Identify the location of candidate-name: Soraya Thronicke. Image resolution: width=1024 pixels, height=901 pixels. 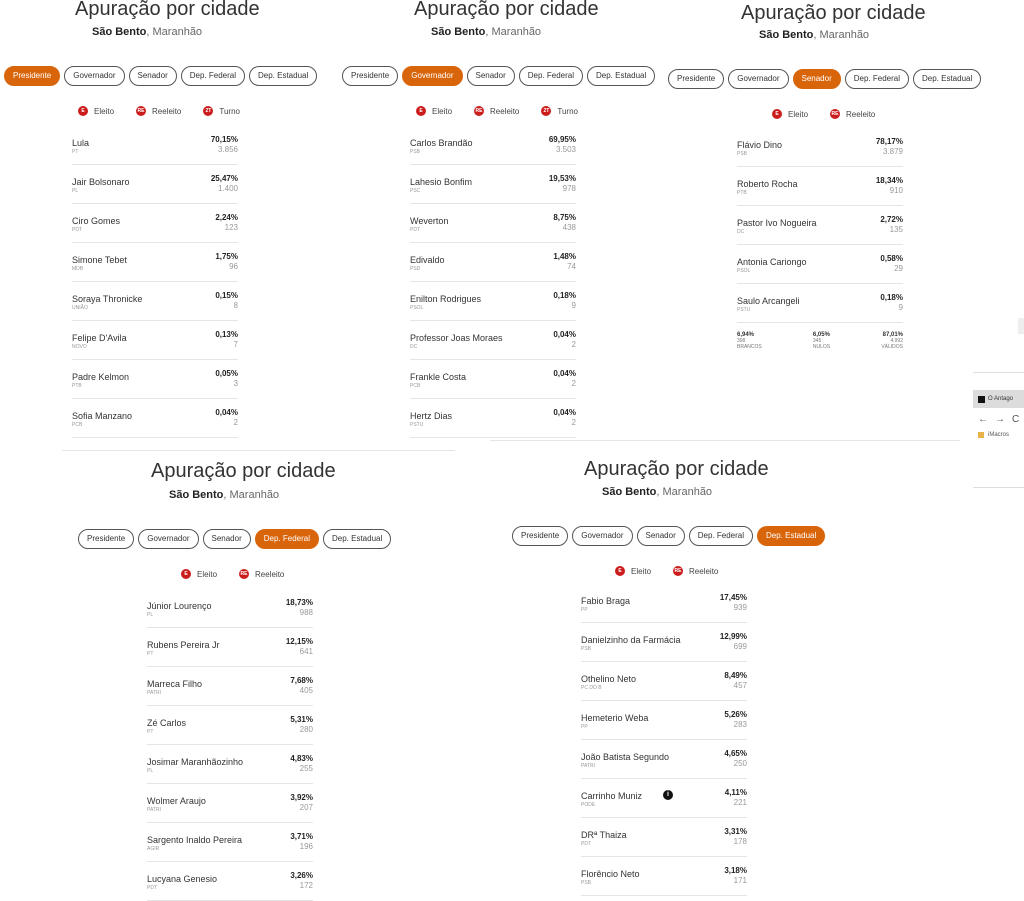
(107, 299).